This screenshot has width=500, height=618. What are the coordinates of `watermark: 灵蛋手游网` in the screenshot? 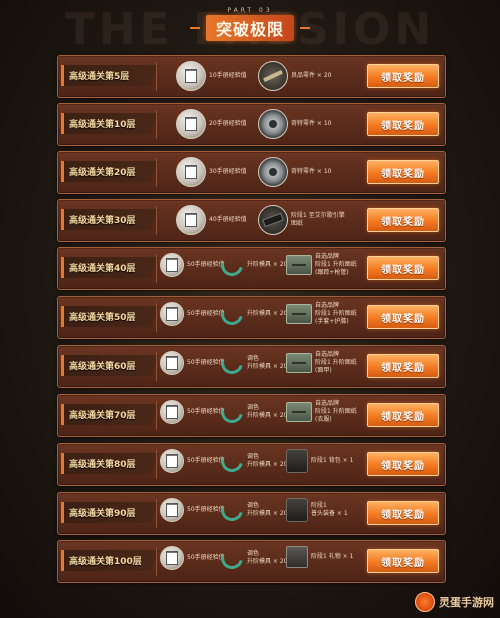 It's located at (454, 602).